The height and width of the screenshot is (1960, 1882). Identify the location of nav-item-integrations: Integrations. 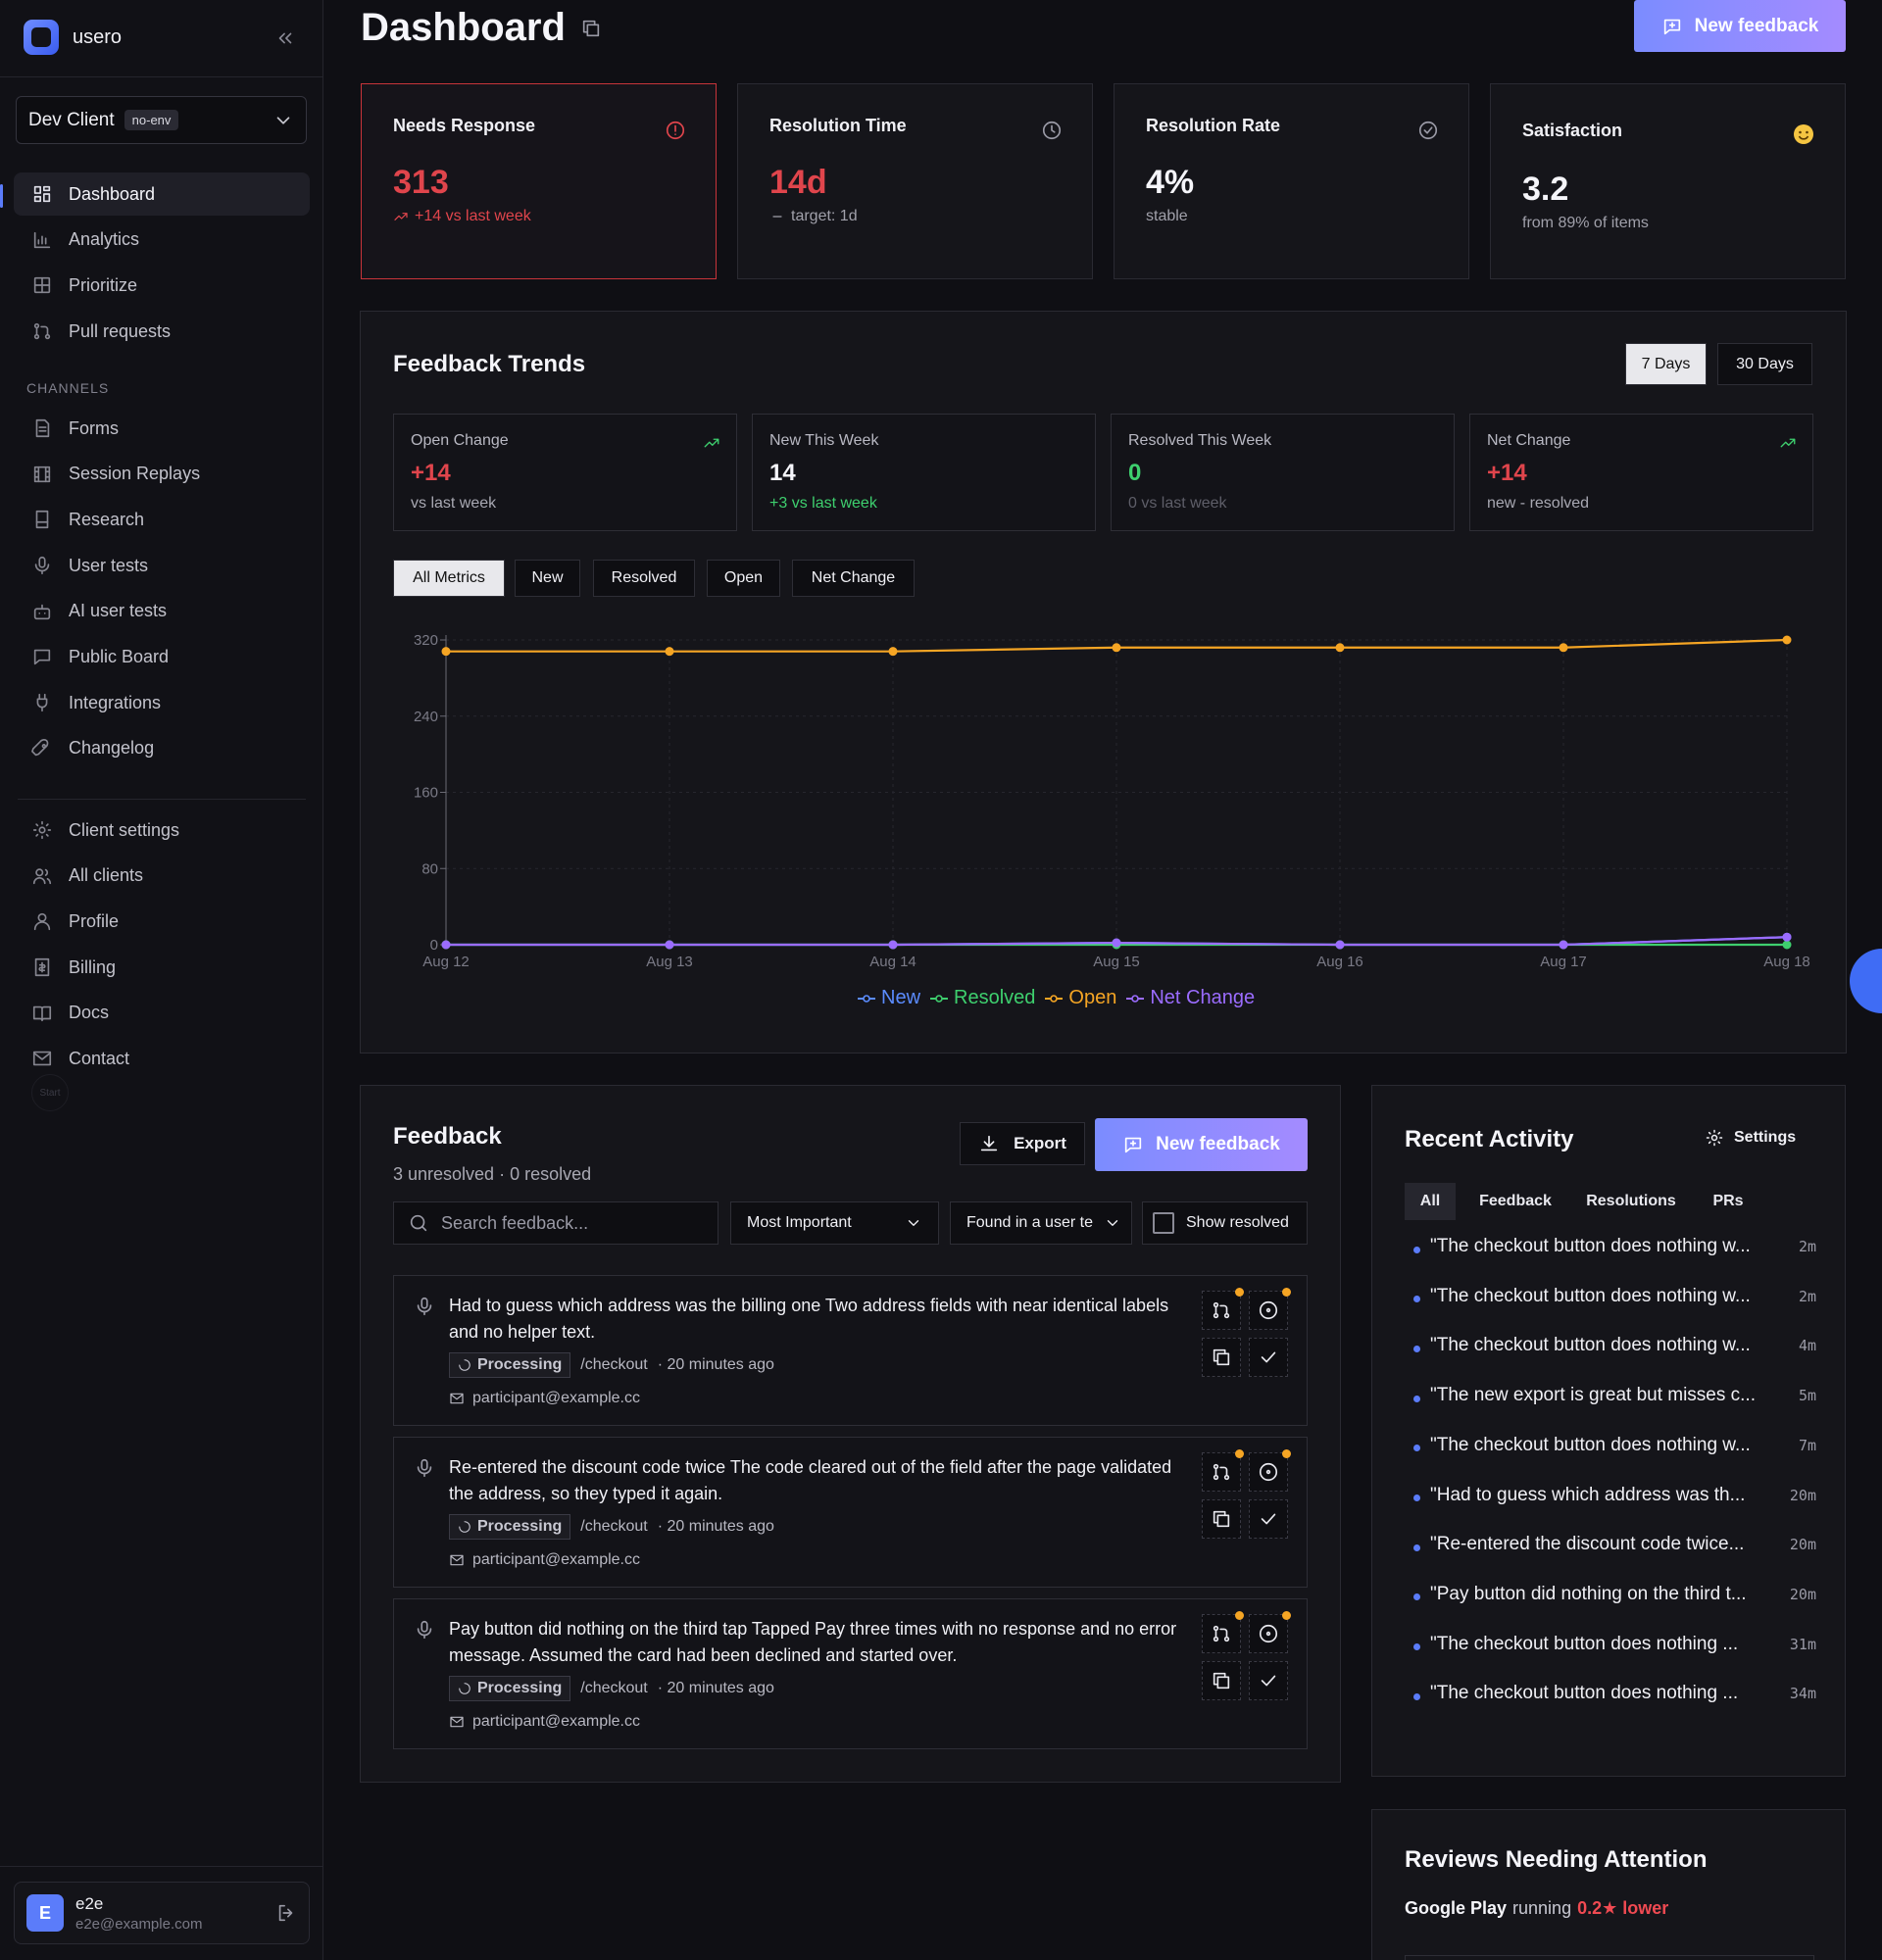
(162, 702).